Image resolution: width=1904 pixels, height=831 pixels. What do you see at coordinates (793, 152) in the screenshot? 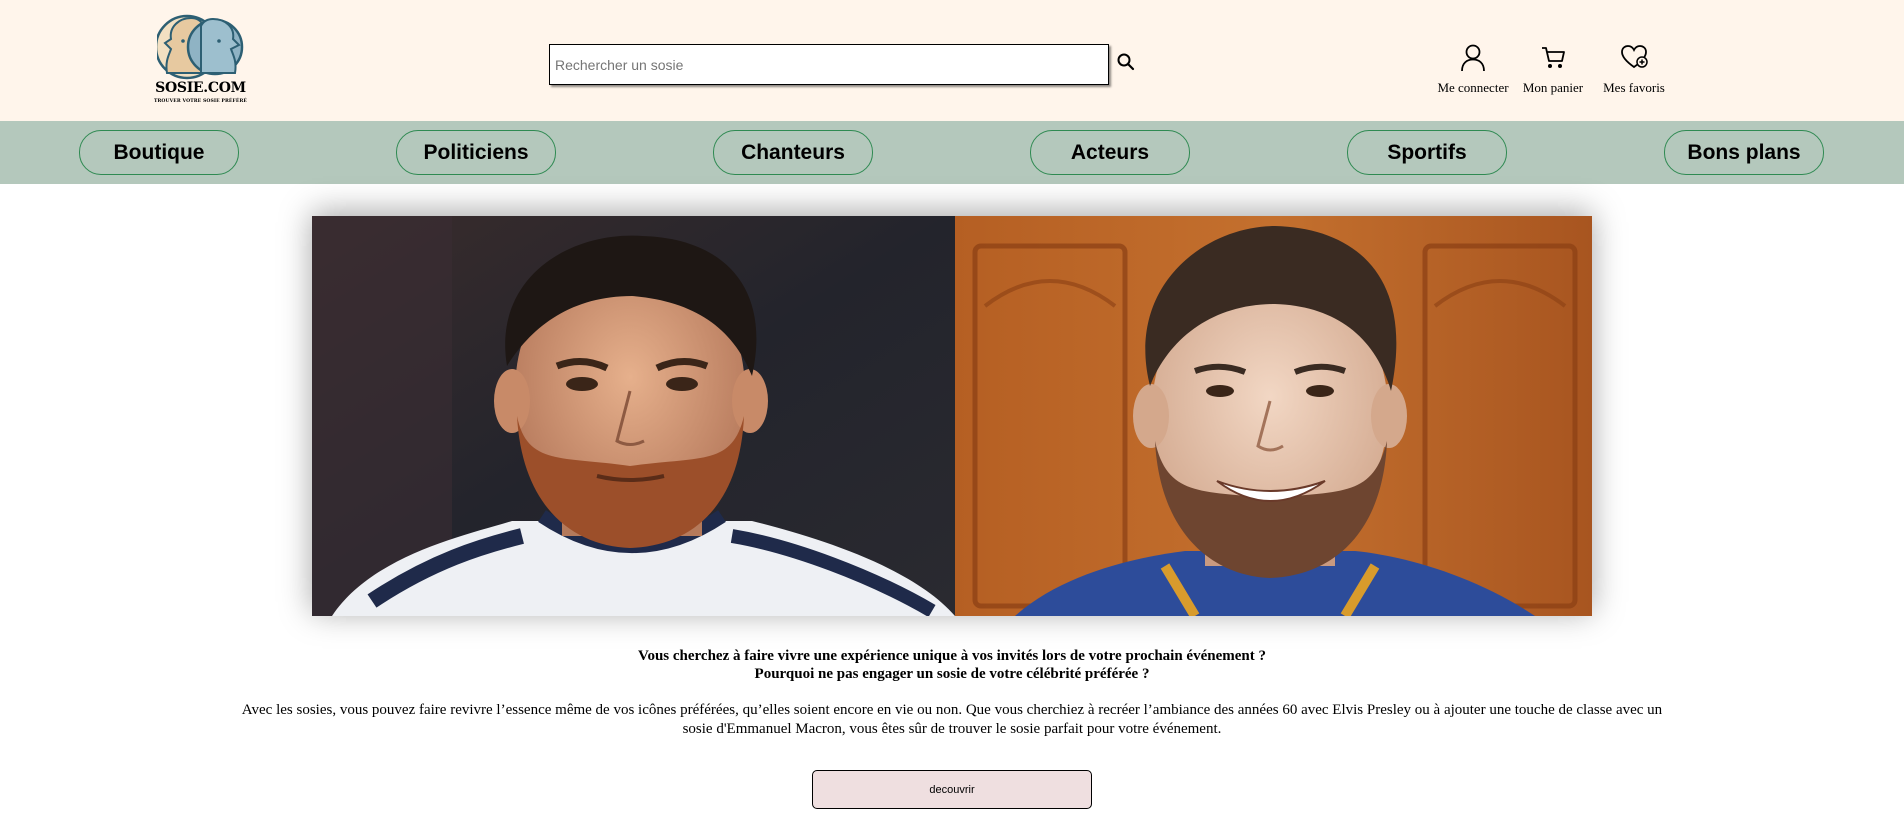
I see `nav-item-chanteurs: Chanteurs` at bounding box center [793, 152].